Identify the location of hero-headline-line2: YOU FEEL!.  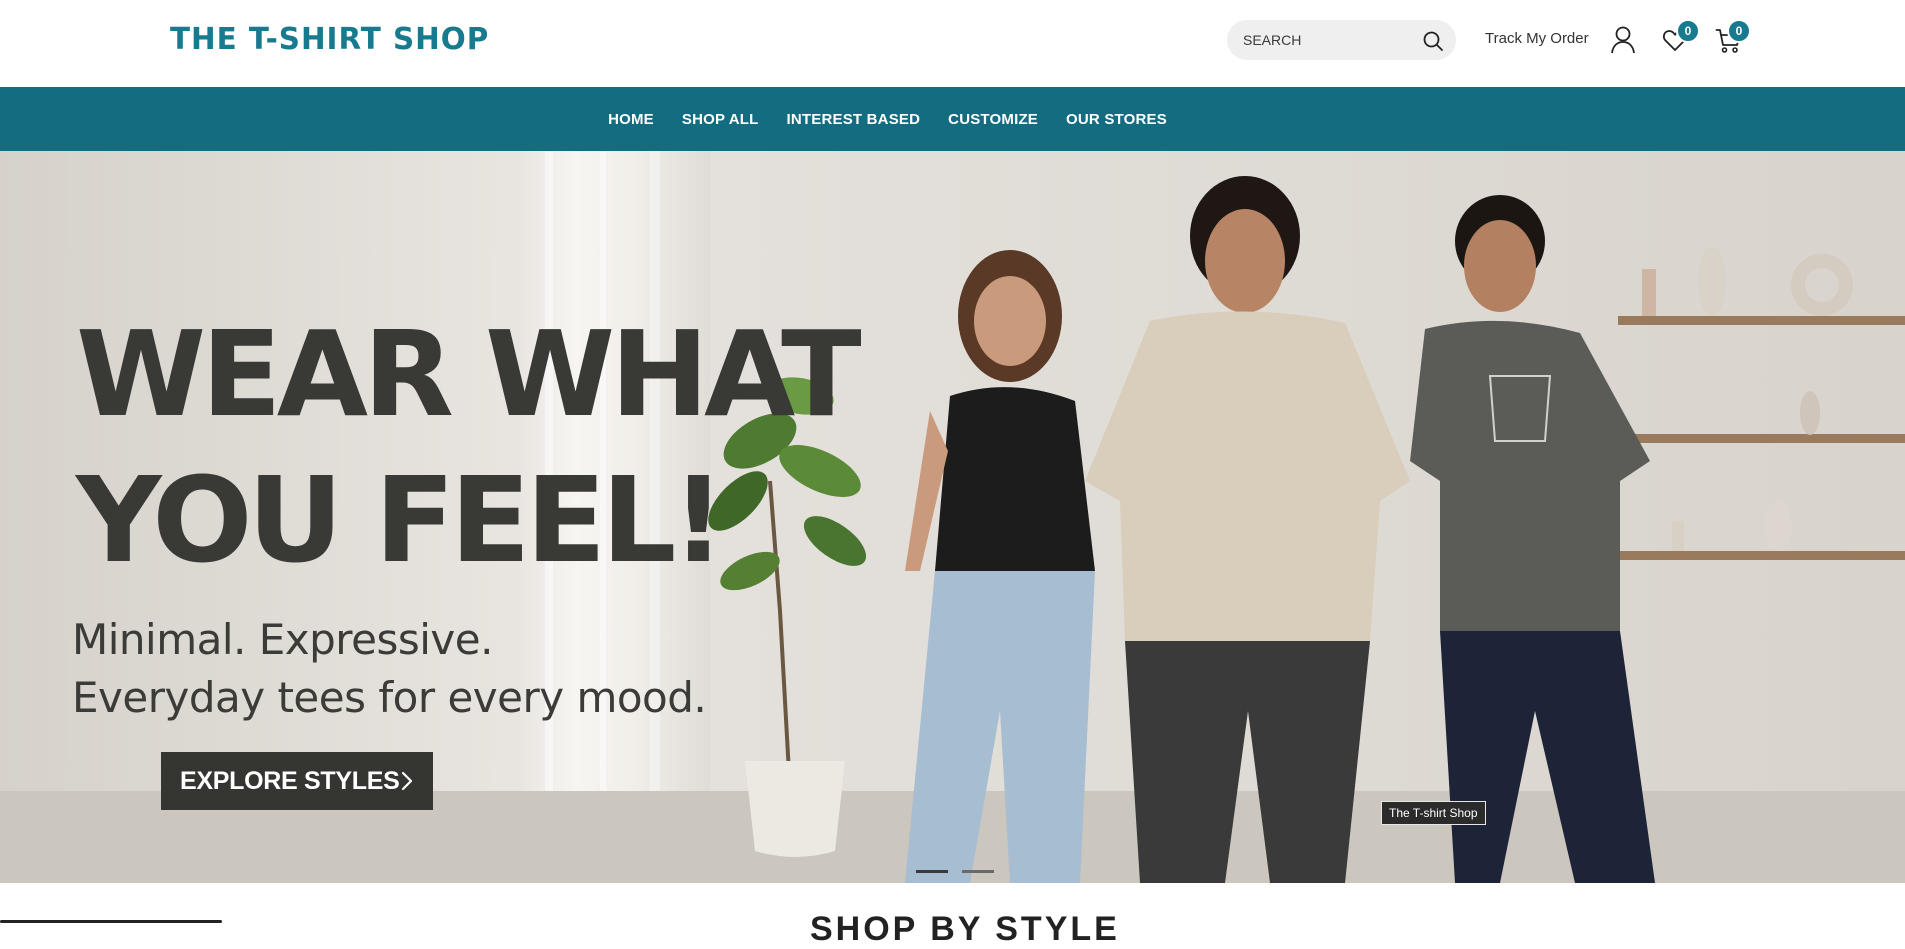
(400, 520).